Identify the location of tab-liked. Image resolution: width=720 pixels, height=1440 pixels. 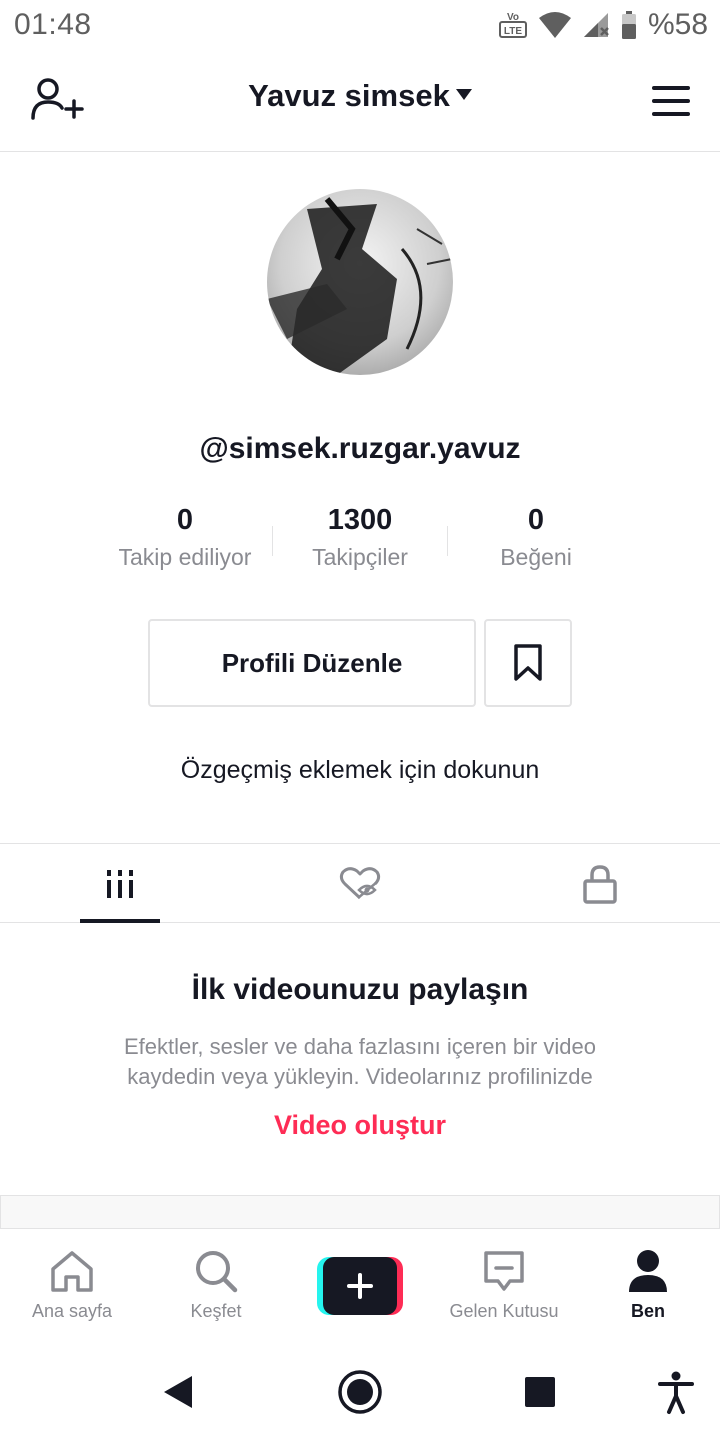
(360, 883).